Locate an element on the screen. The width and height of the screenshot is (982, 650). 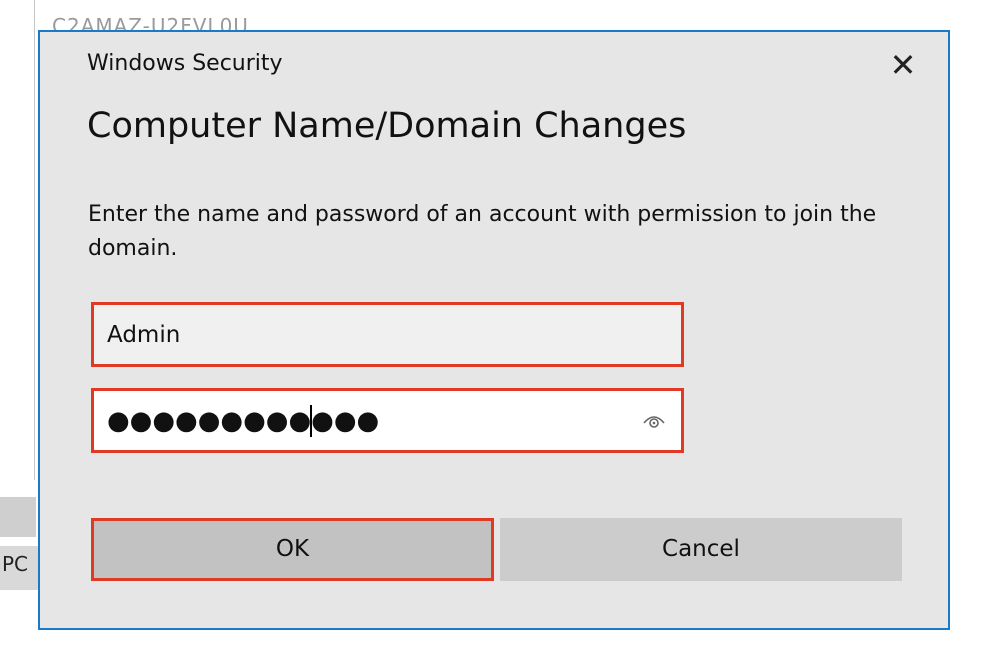
dialog-caption: Windows Security is located at coordinates (185, 63).